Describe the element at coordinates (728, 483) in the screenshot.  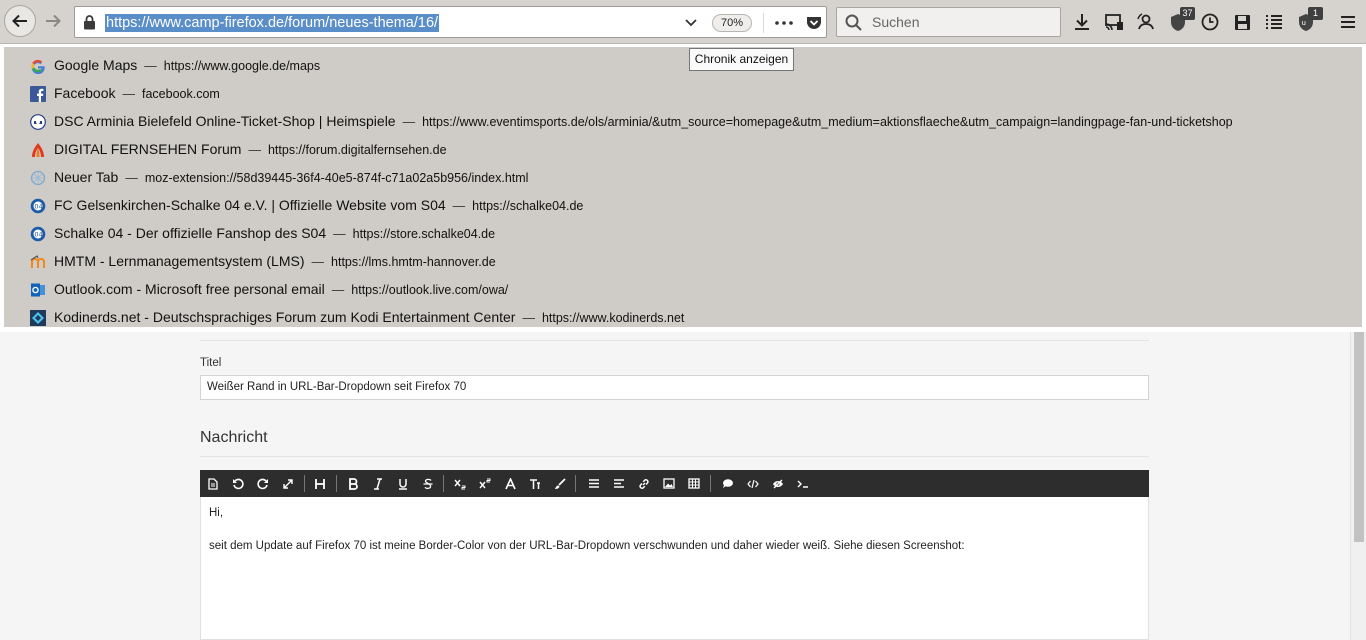
I see `quote-button` at that location.